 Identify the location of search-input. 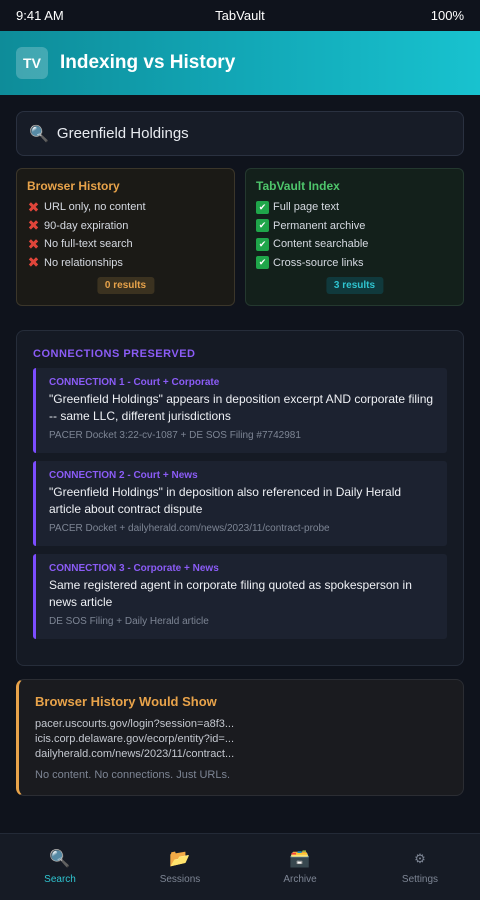
(246, 133).